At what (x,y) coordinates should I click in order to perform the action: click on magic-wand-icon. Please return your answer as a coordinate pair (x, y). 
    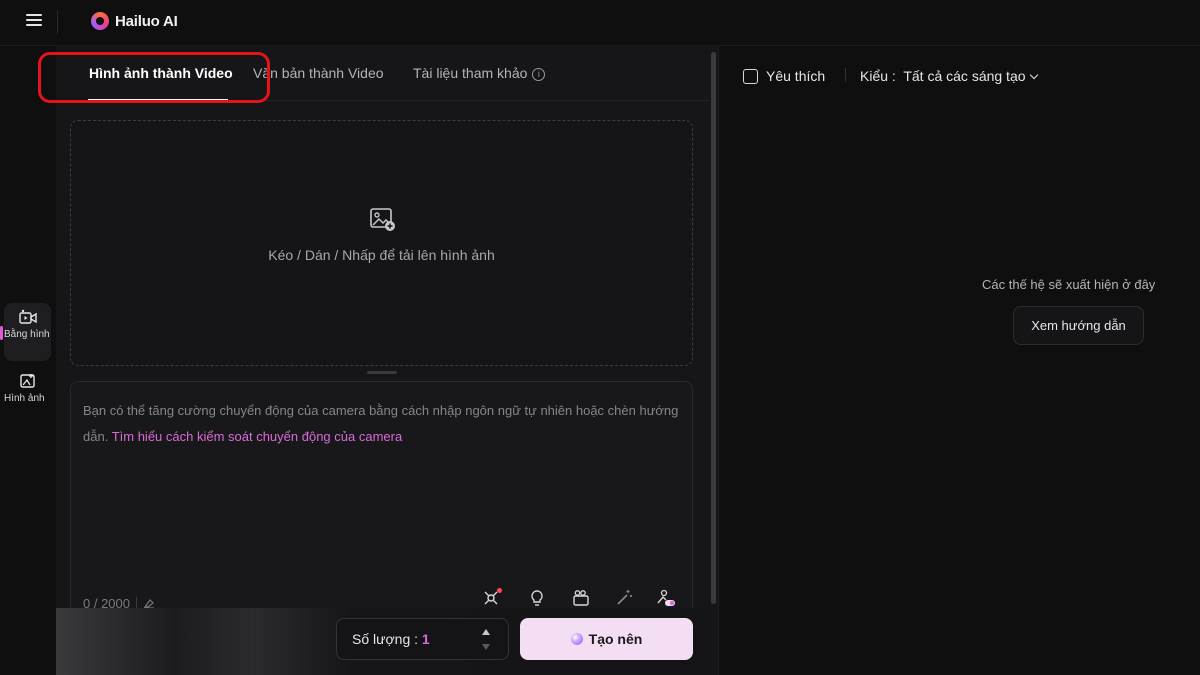
    Looking at the image, I should click on (624, 597).